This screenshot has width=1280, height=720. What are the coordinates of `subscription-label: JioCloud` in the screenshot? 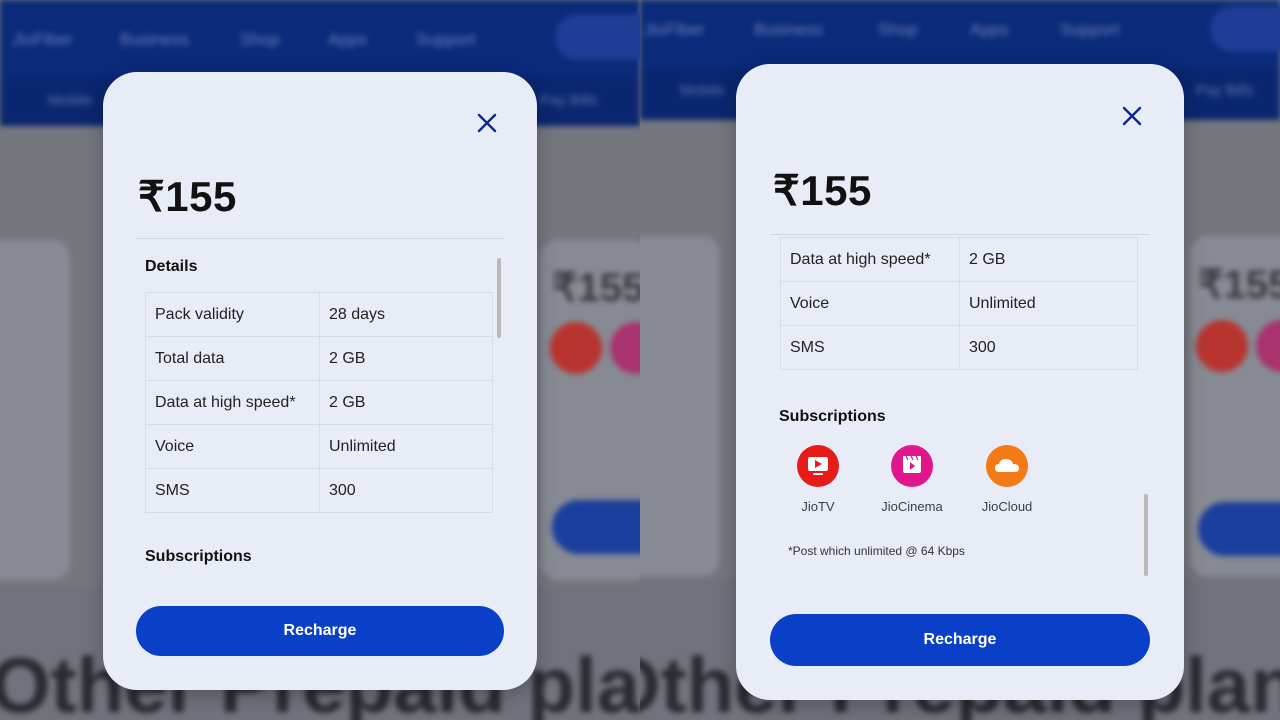 It's located at (1007, 506).